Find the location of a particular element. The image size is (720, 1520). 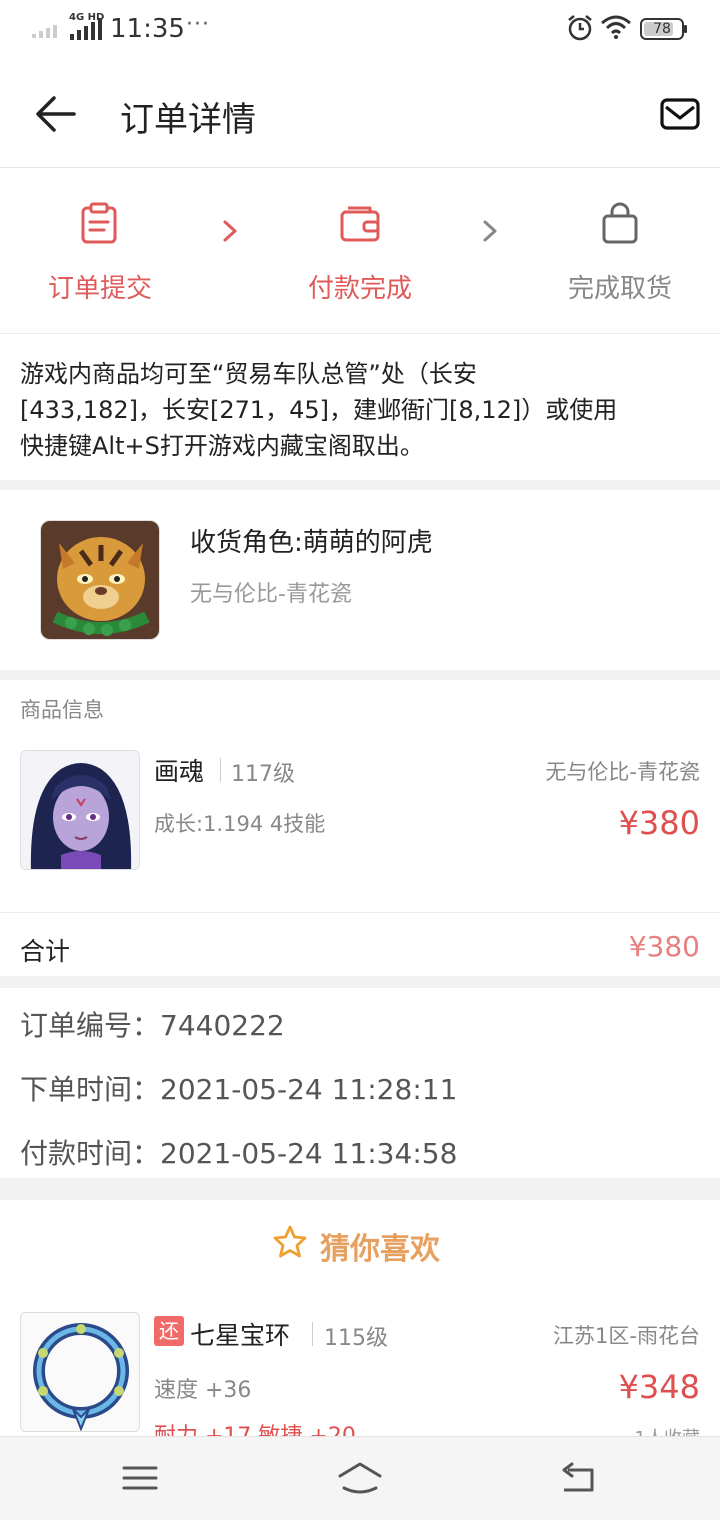

receiver-server: 无与伦比-青花瓷 is located at coordinates (271, 594).